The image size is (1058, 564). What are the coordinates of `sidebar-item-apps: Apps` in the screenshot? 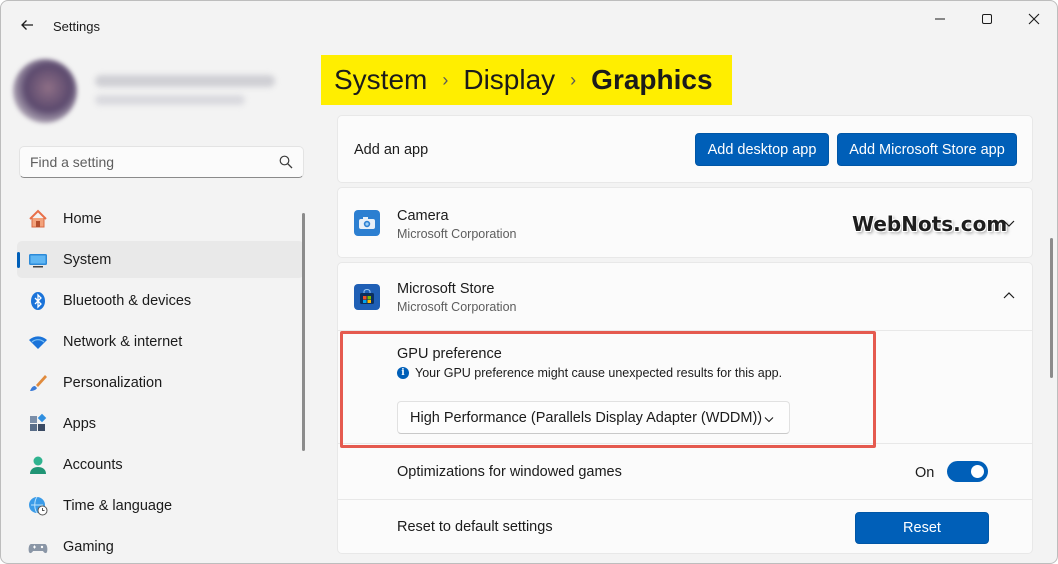 It's located at (160, 423).